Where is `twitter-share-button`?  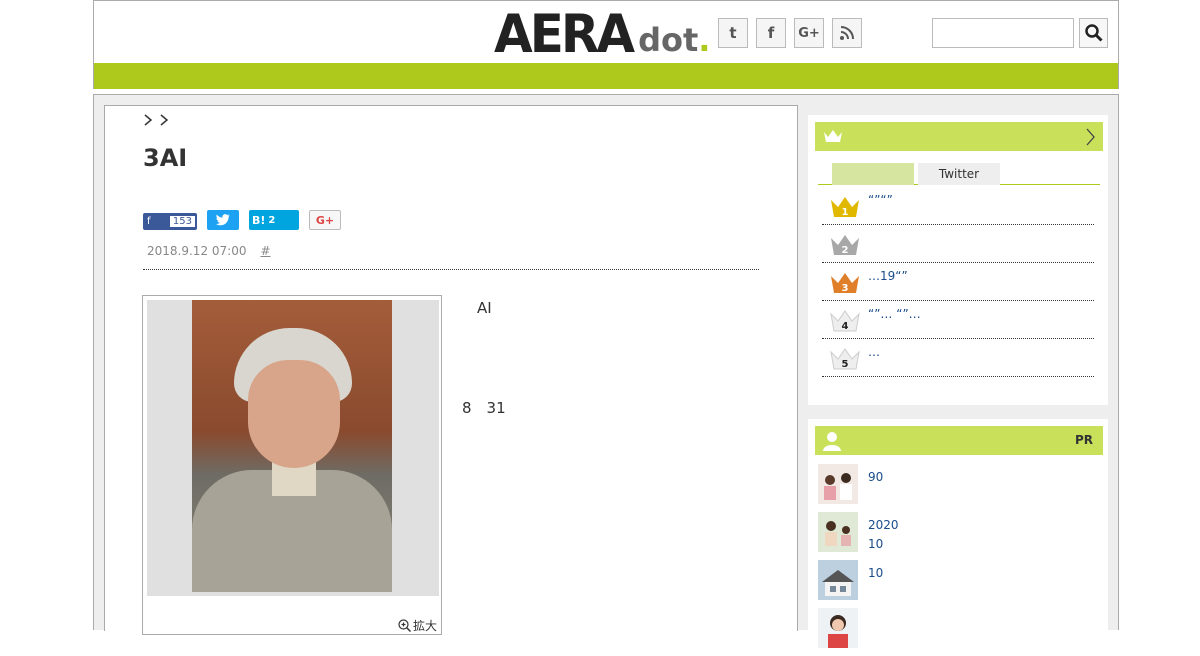
twitter-share-button is located at coordinates (223, 220).